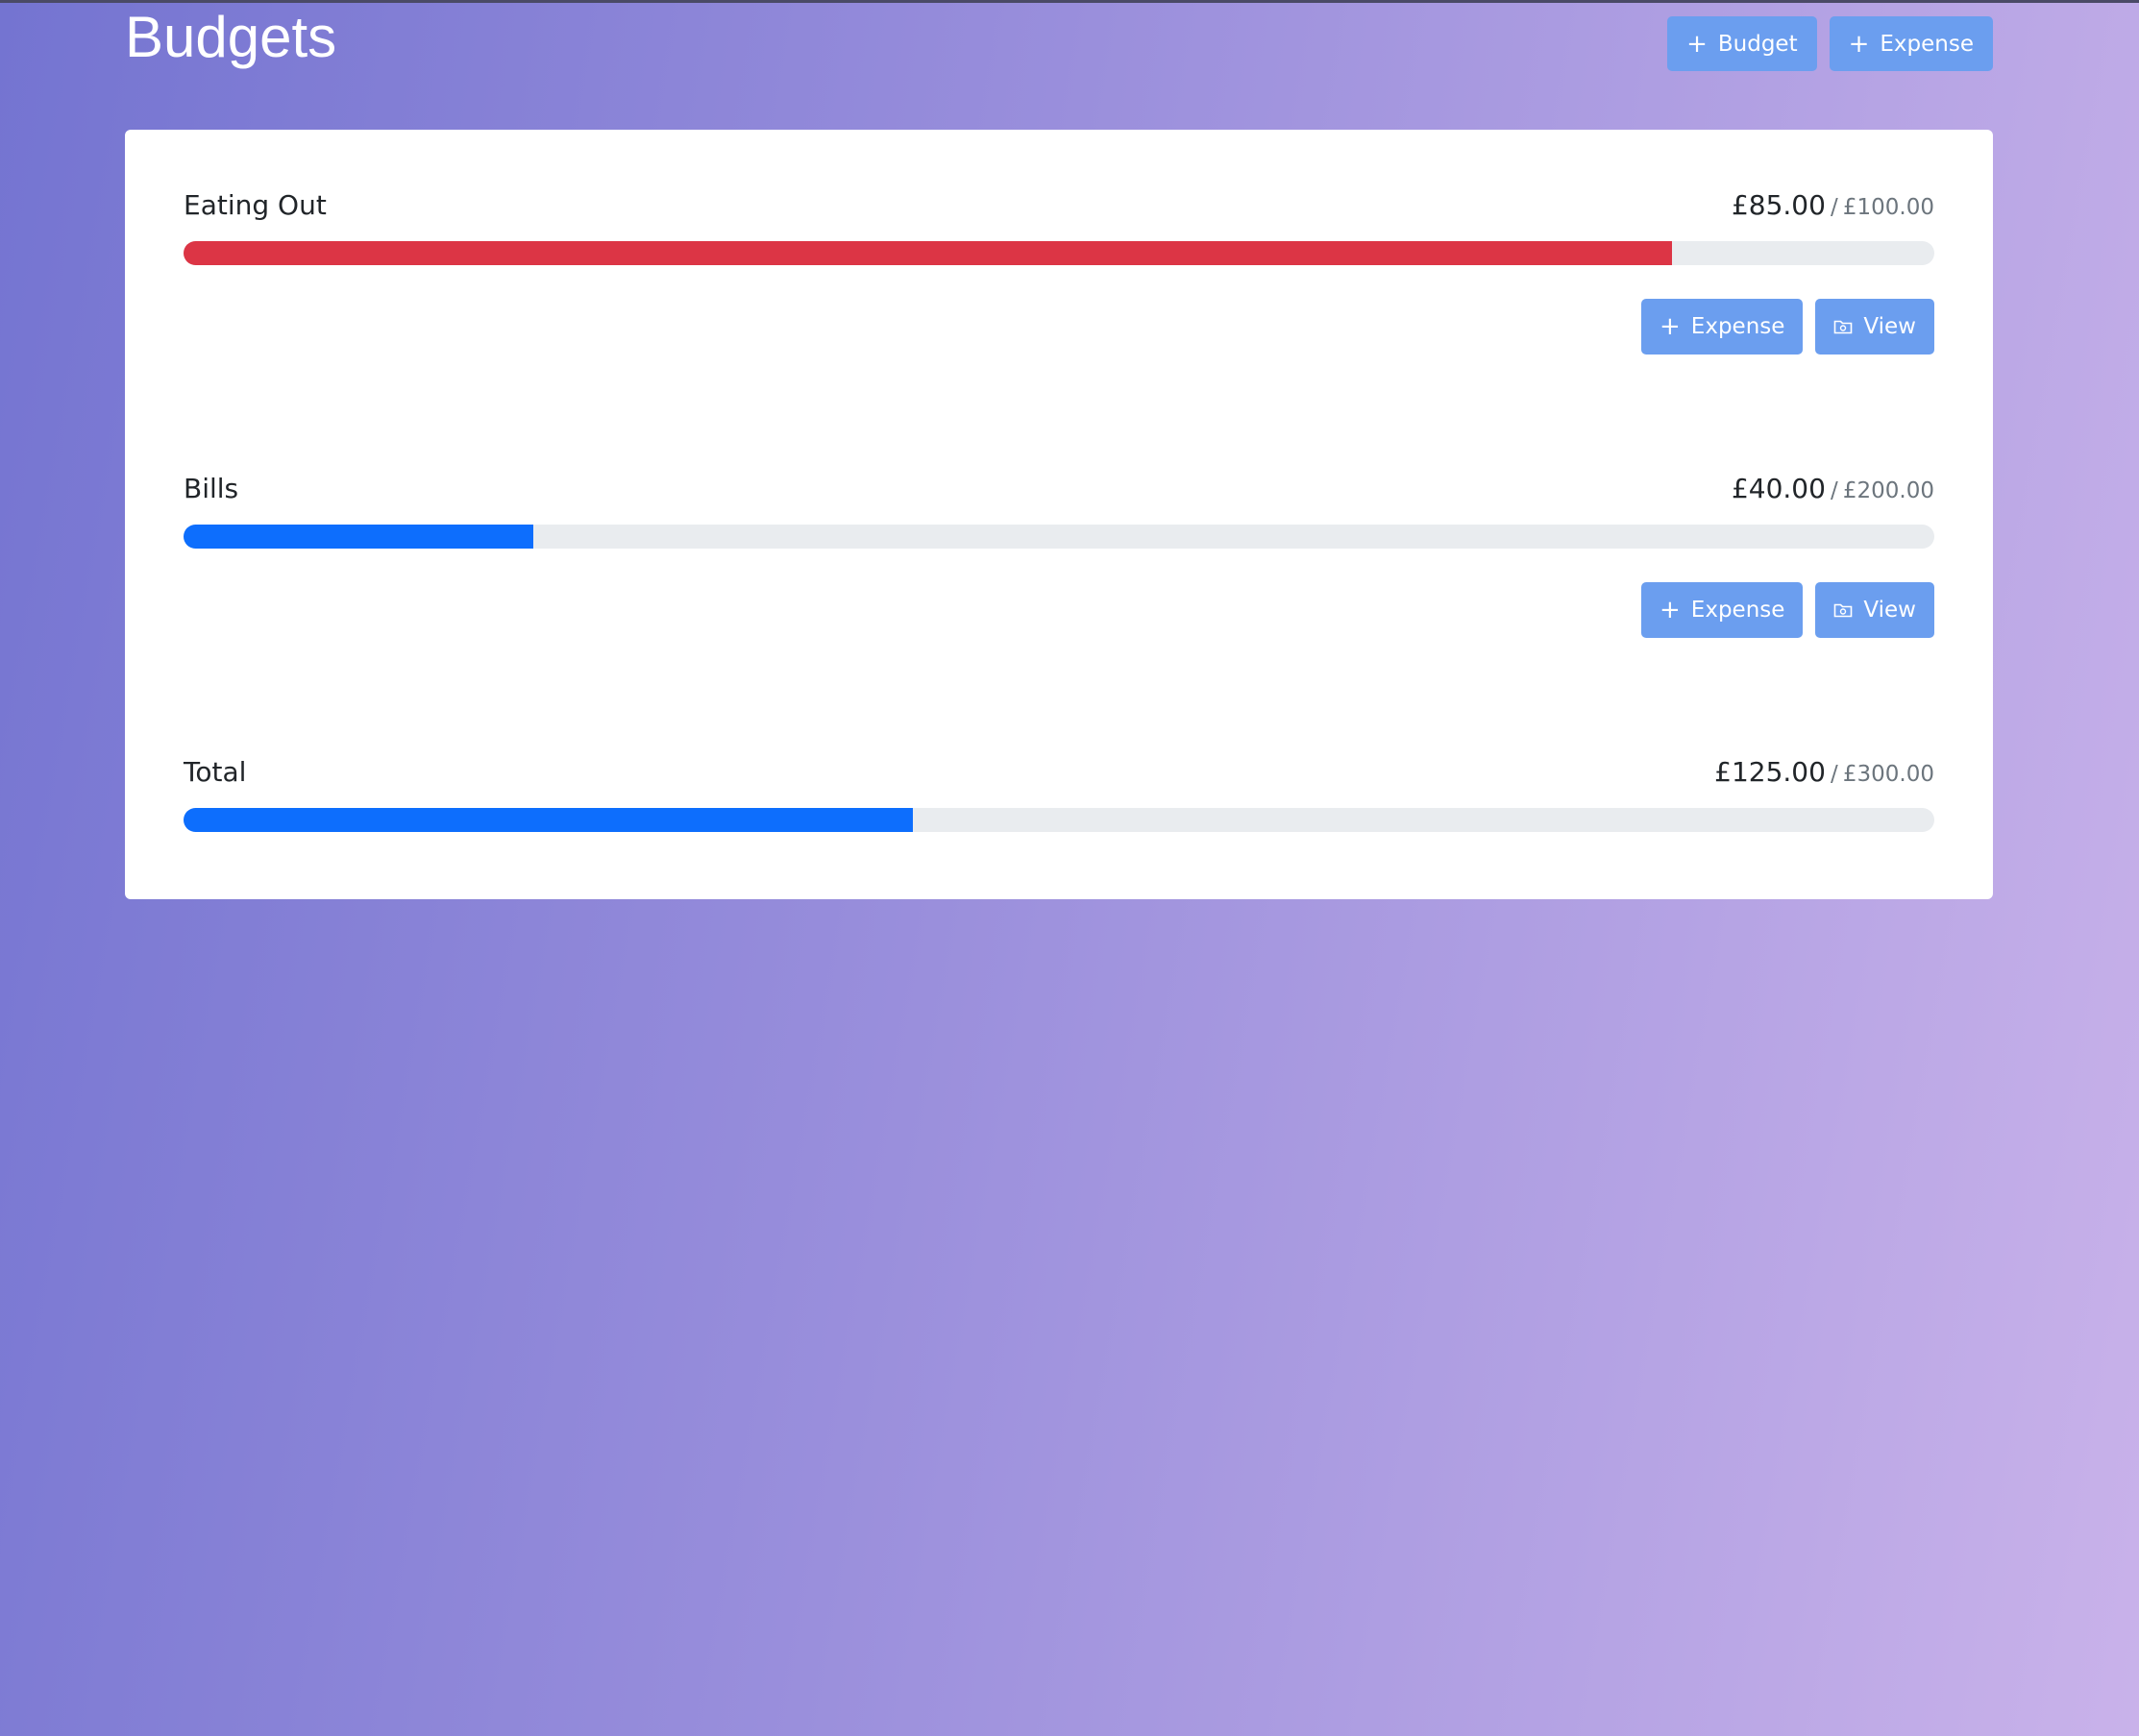  I want to click on add-budget-label: Budget, so click(1757, 44).